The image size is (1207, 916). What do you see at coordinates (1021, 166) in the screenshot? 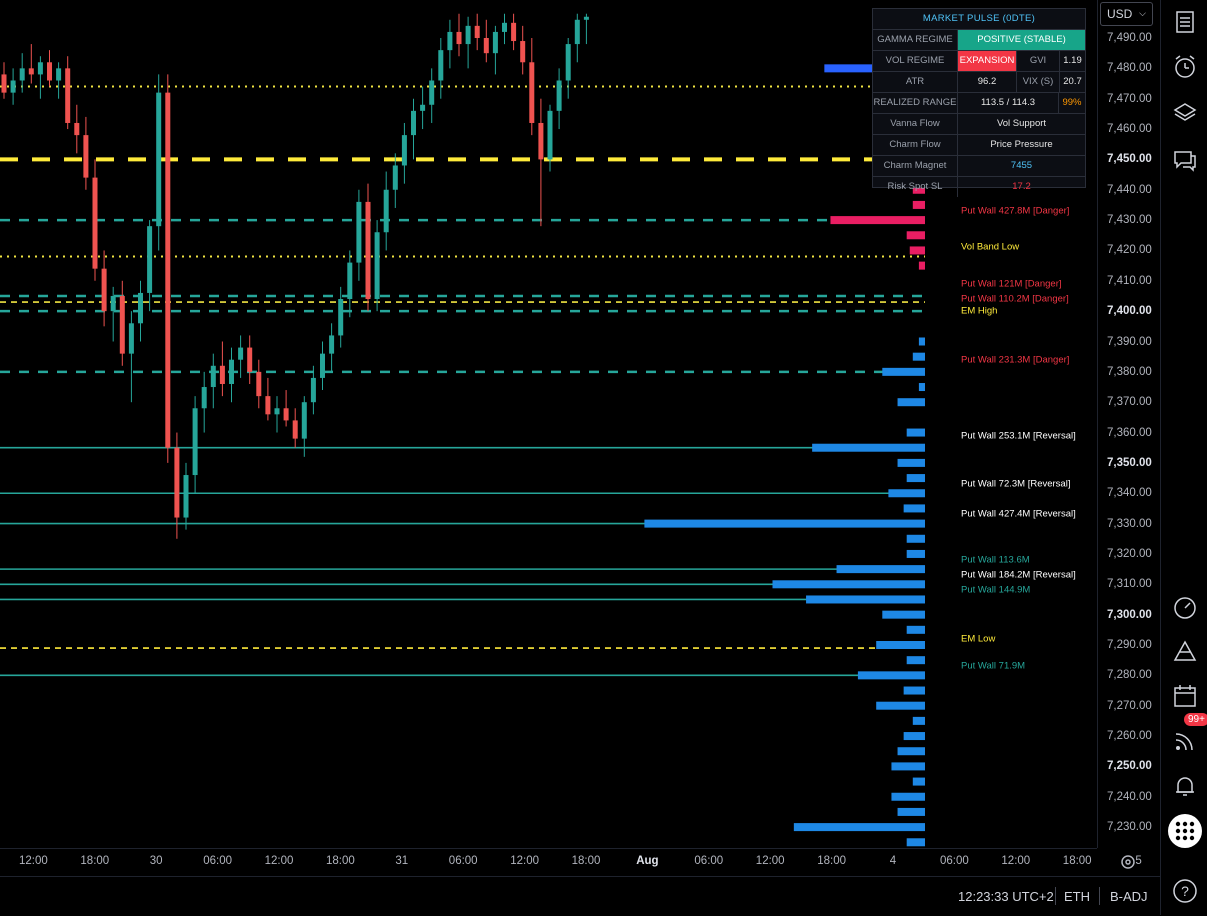
I see `charm-magnet-value: 7455` at bounding box center [1021, 166].